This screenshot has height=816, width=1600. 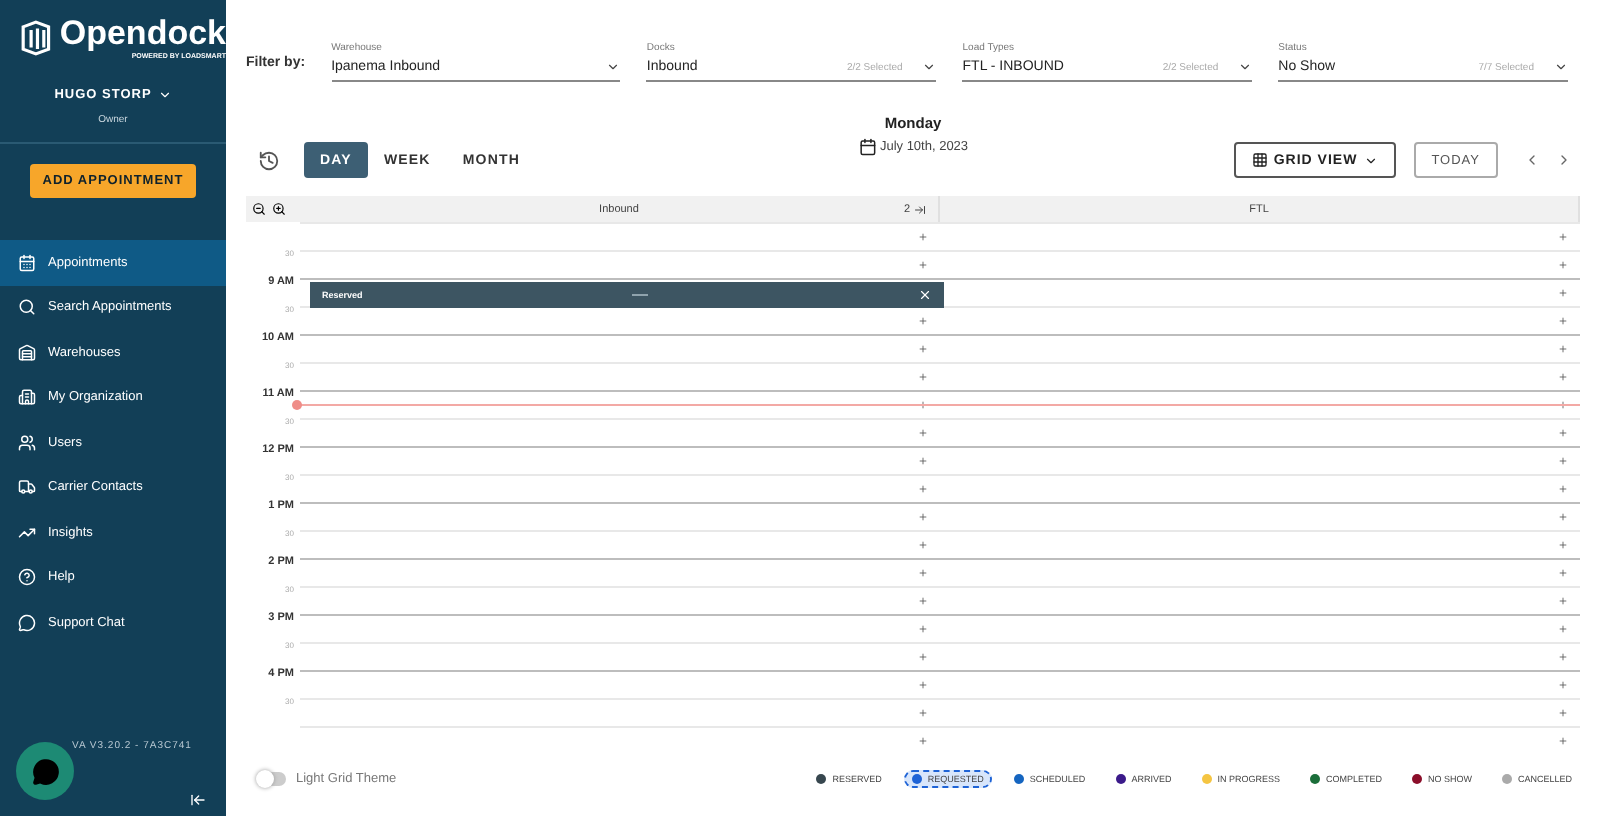 I want to click on history-icon, so click(x=269, y=160).